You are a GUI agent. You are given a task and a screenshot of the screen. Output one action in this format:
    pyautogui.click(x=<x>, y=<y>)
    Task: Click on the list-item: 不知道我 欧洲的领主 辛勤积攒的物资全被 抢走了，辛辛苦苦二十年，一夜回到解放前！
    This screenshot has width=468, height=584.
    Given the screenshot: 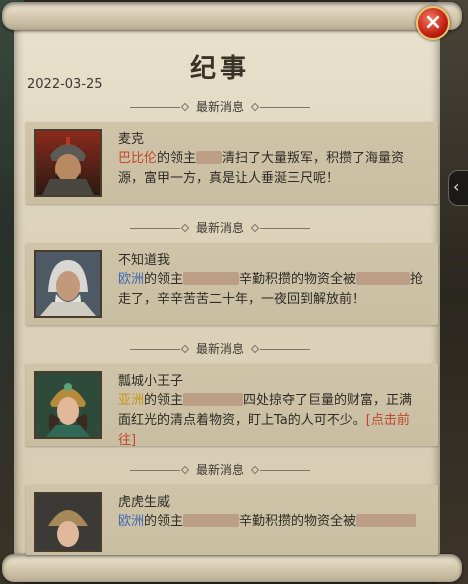 What is the action you would take?
    pyautogui.click(x=232, y=284)
    